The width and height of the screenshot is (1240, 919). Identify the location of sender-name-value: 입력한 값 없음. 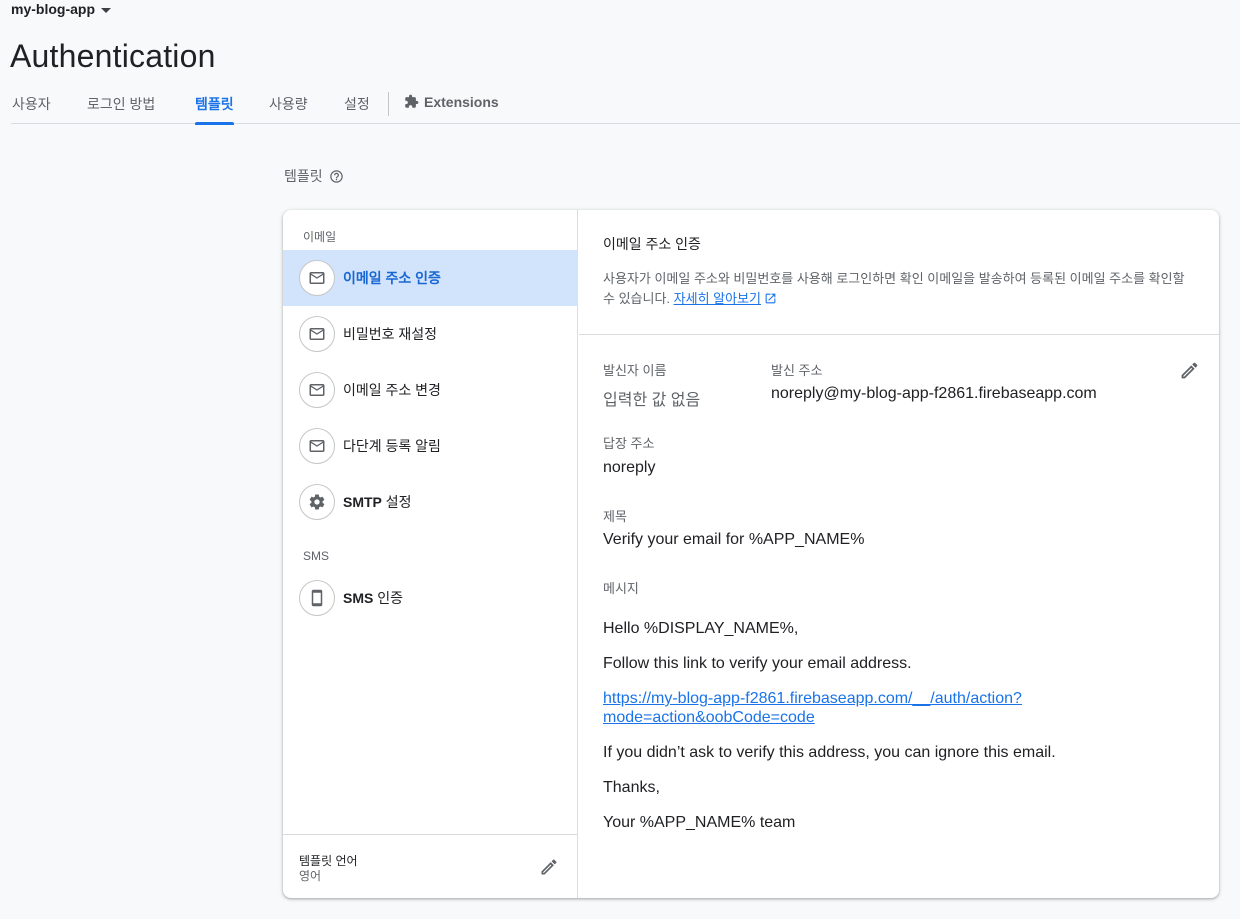
(652, 400).